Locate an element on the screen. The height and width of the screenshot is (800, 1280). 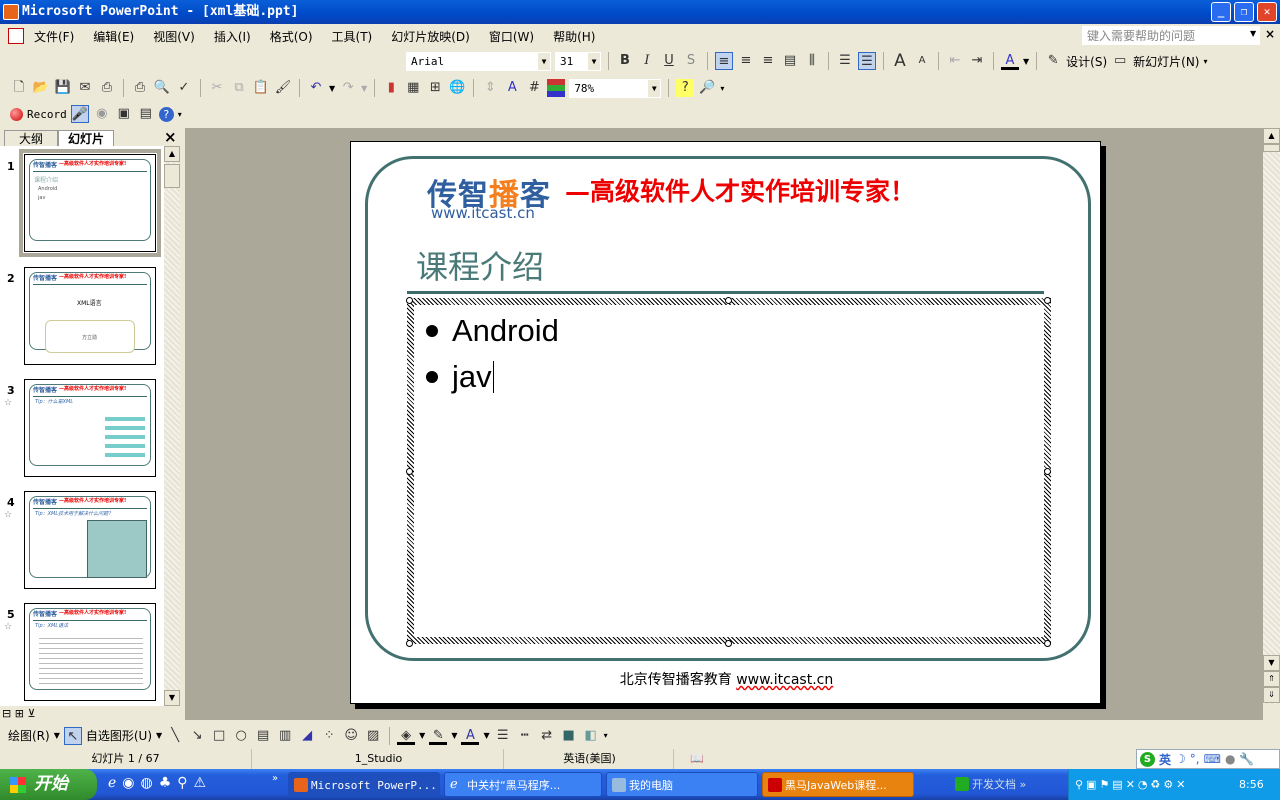
cut-icon: ✂ is located at coordinates (217, 88).